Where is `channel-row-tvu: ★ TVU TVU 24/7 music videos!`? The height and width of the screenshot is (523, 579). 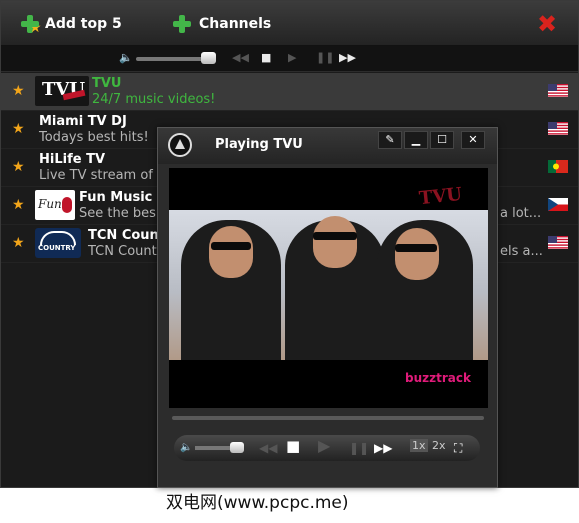 channel-row-tvu: ★ TVU TVU 24/7 music videos! is located at coordinates (289, 92).